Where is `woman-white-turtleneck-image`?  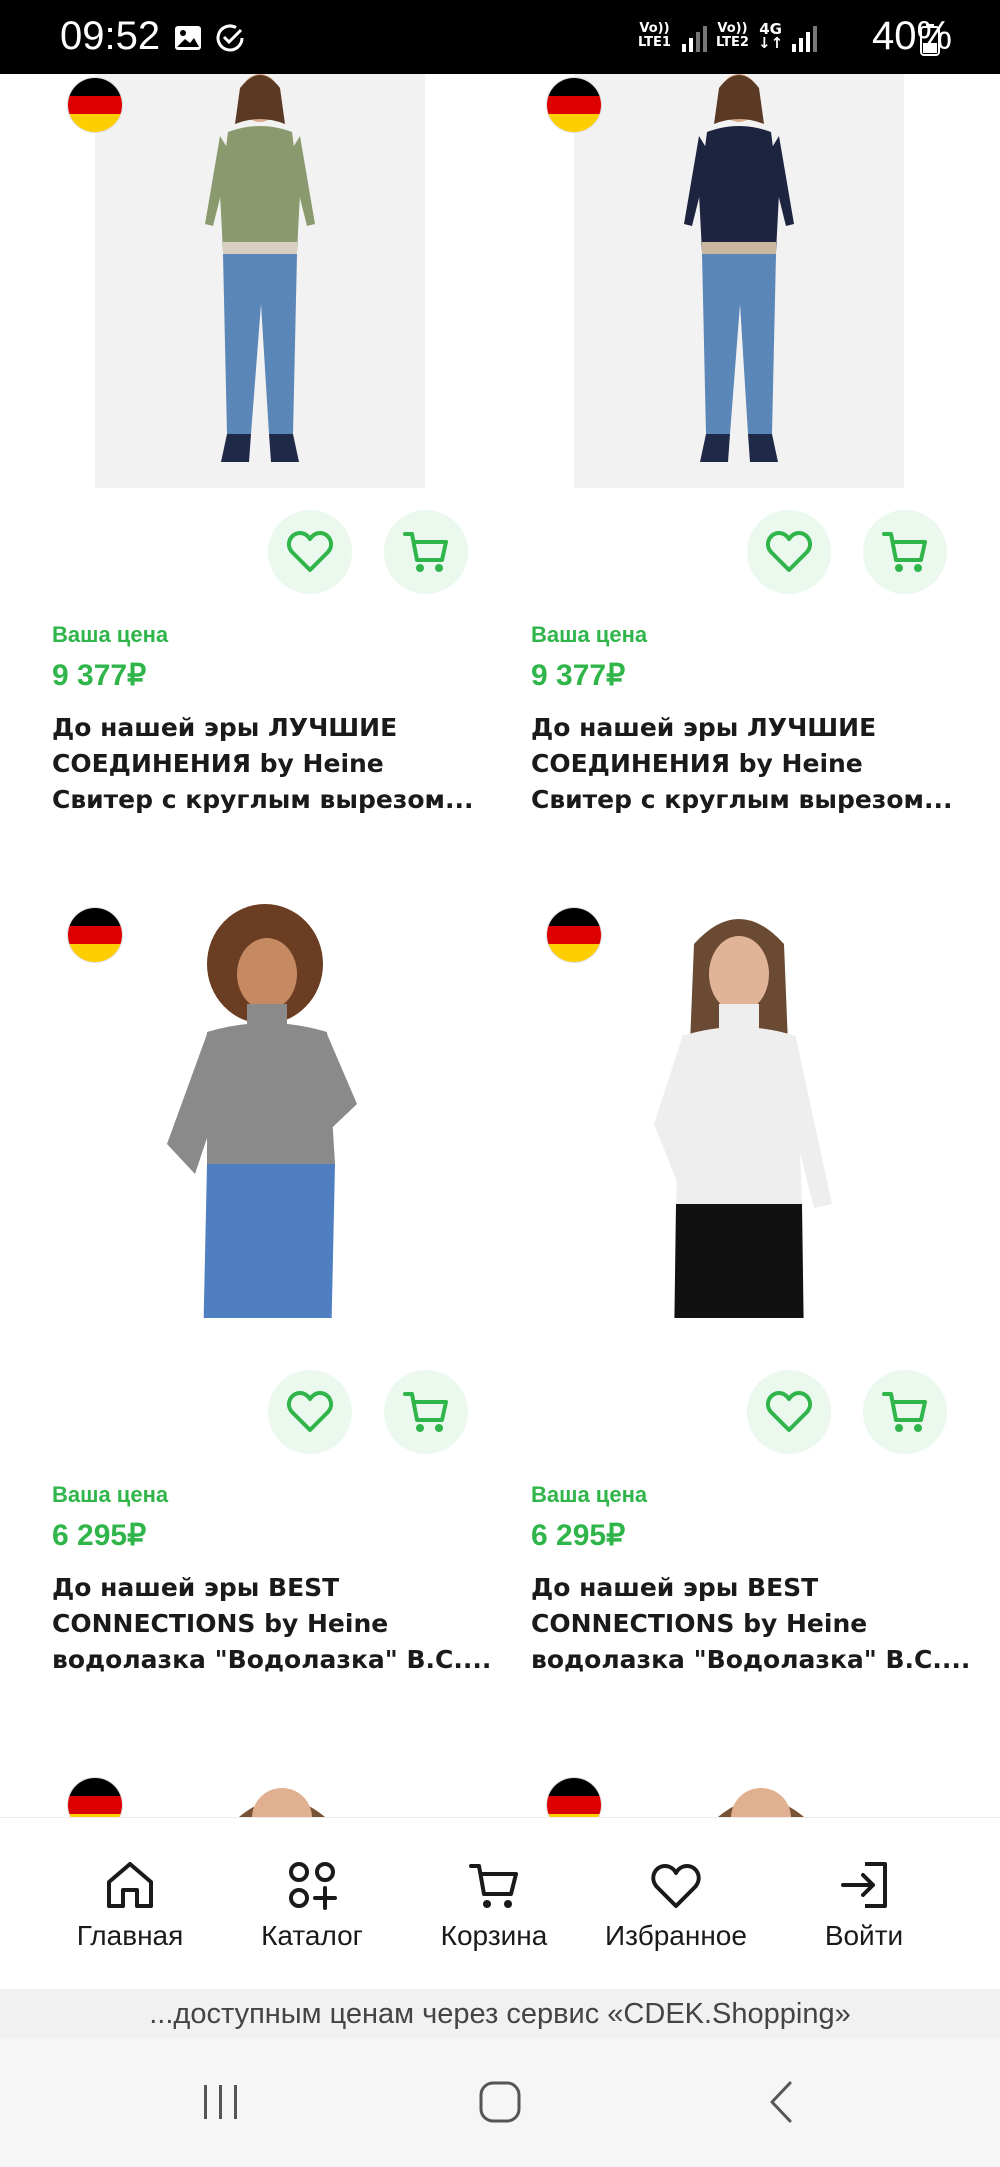
woman-white-turtleneck-image is located at coordinates (739, 1111).